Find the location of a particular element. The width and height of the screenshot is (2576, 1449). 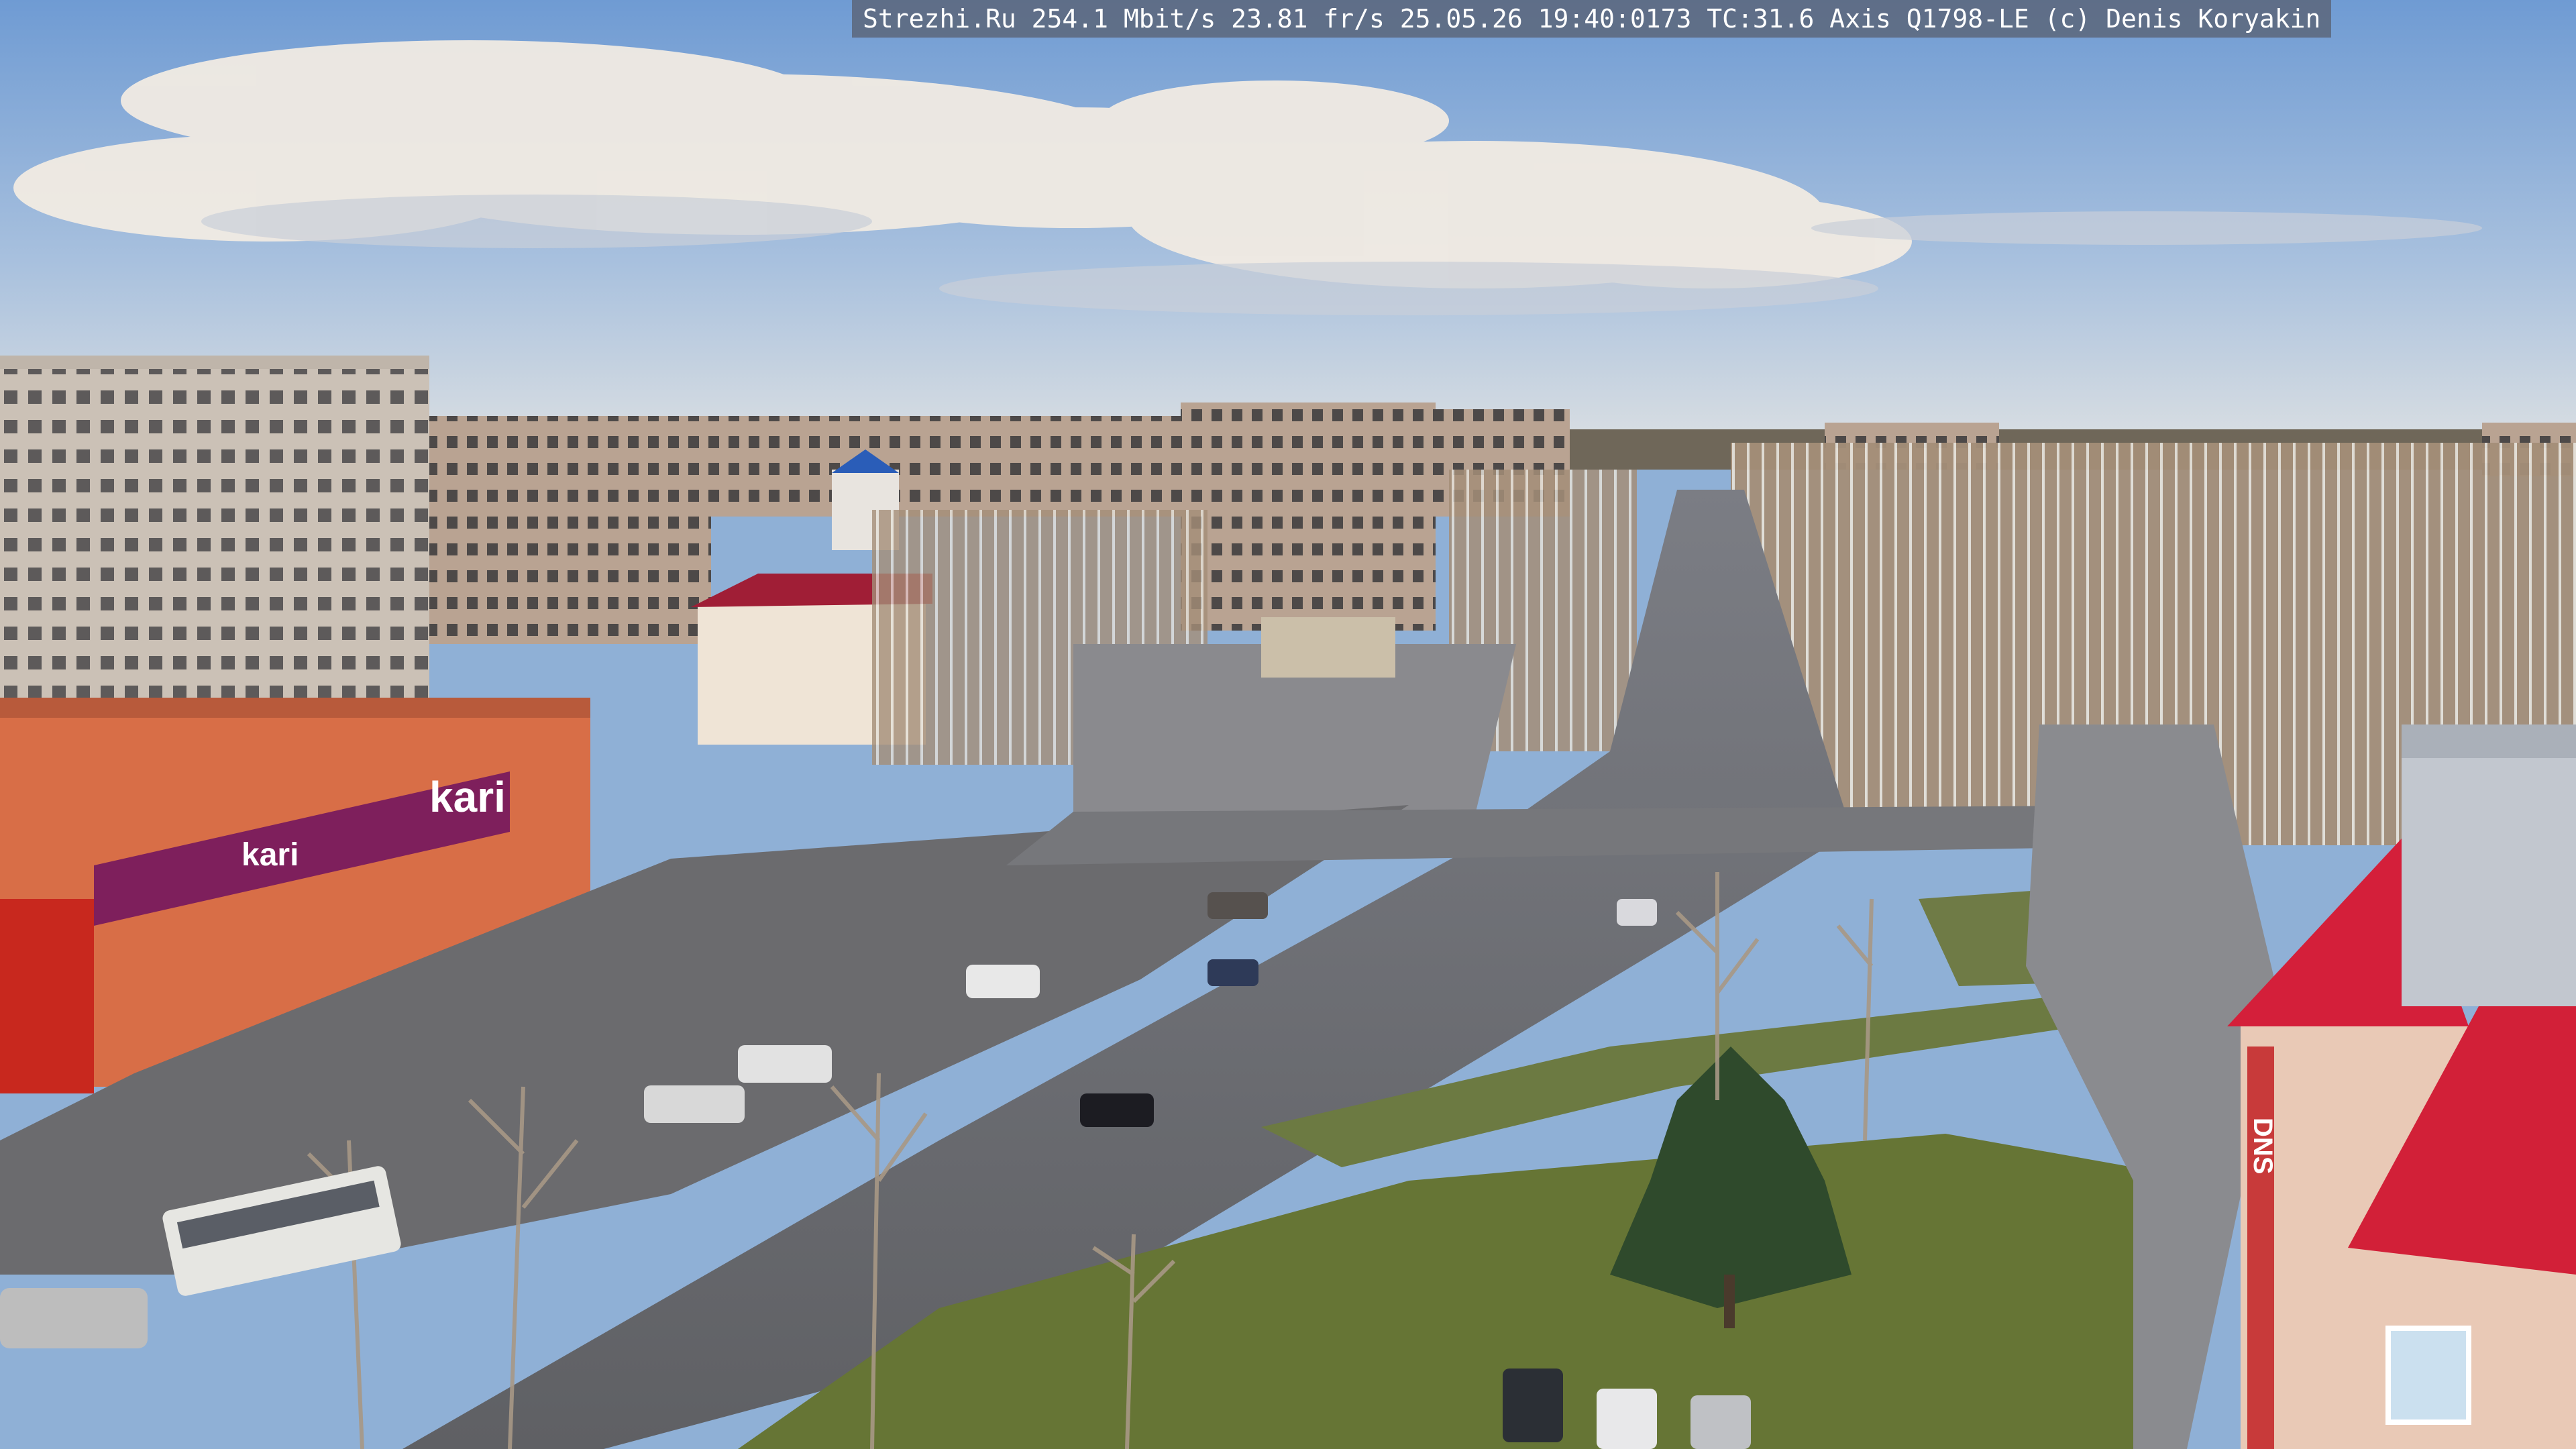

low-building-center is located at coordinates (1328, 647).